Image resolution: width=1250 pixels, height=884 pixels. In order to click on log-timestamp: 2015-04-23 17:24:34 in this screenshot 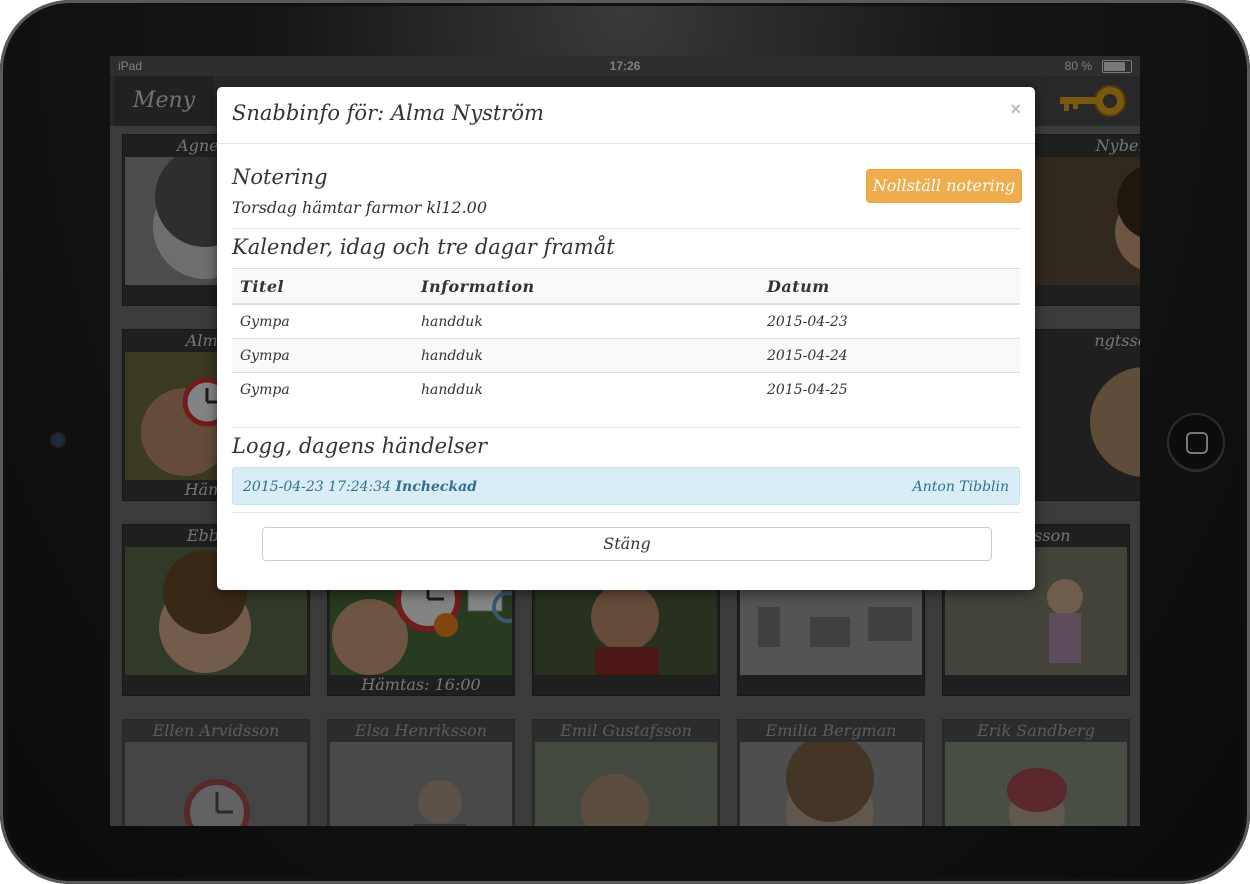, I will do `click(317, 487)`.